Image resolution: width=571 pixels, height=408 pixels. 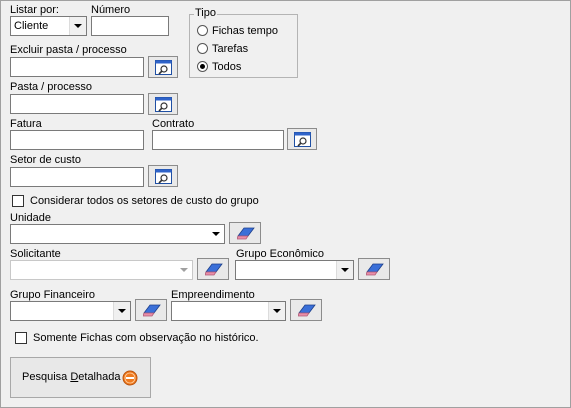 I want to click on tipo-legend: Tipo, so click(x=205, y=13).